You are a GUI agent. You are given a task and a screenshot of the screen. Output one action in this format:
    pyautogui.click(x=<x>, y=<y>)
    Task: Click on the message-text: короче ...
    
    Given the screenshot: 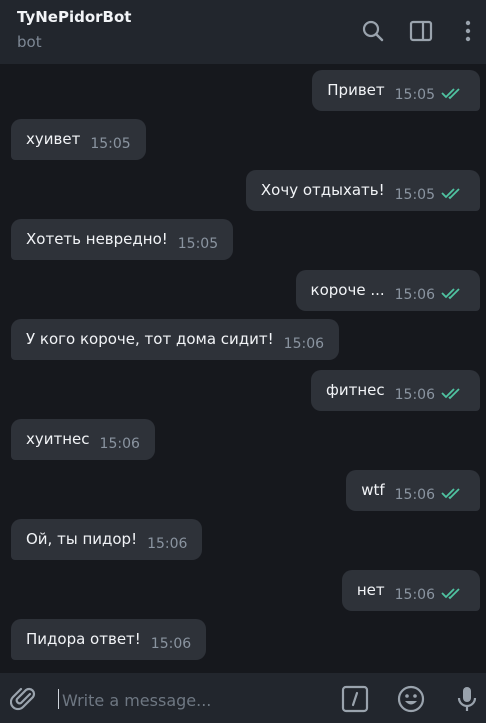 What is the action you would take?
    pyautogui.click(x=347, y=290)
    